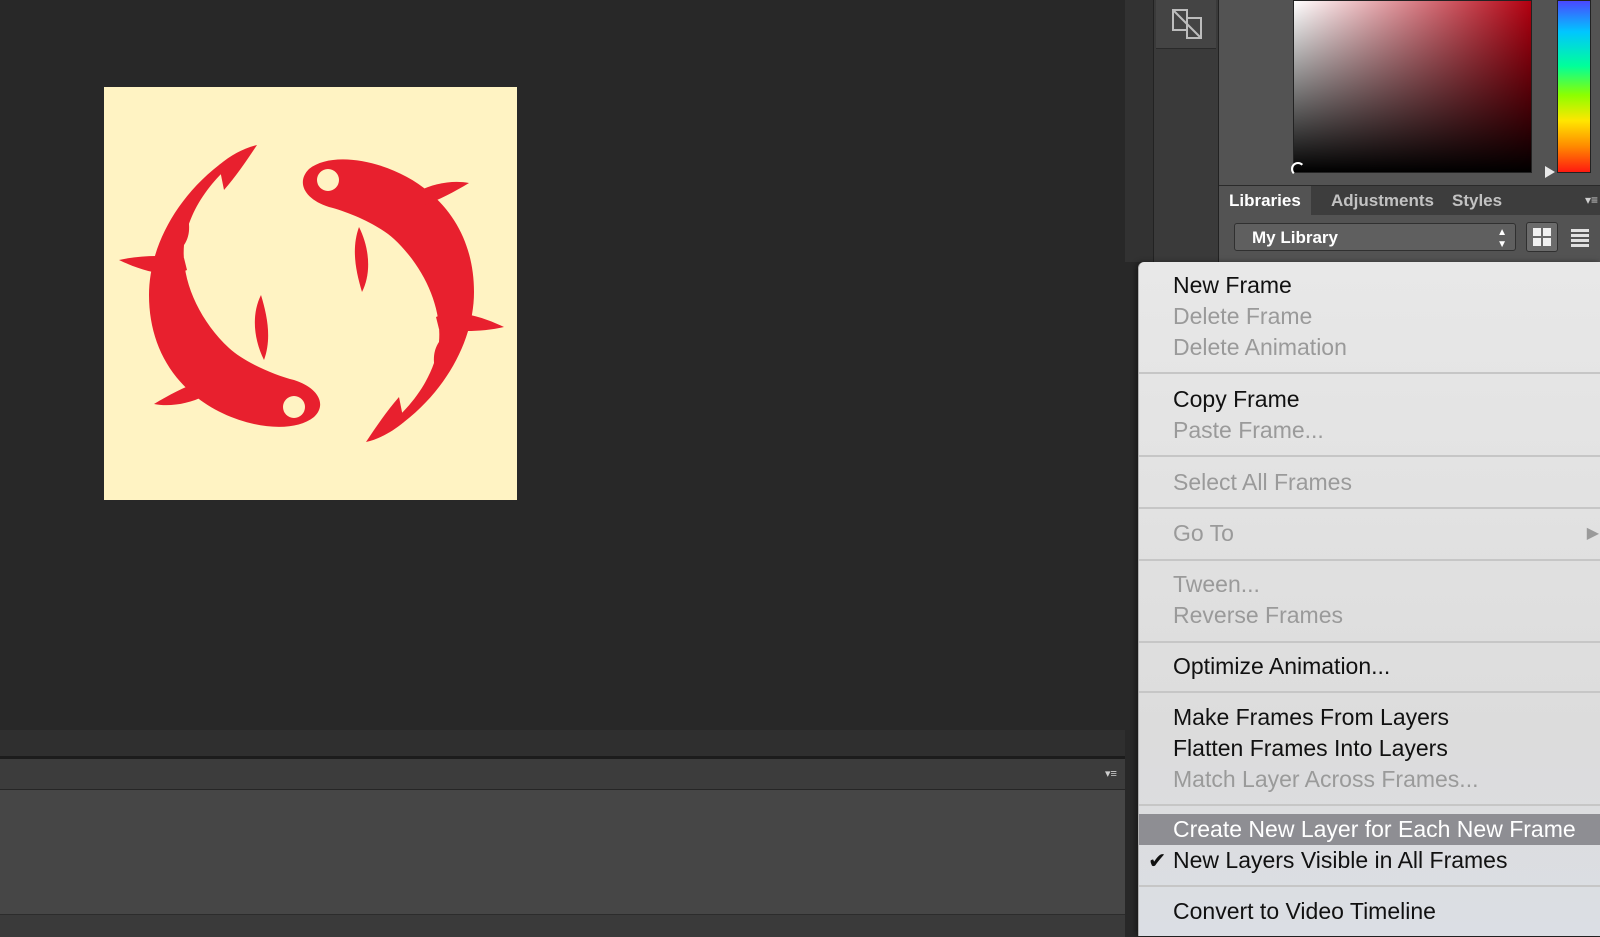 This screenshot has height=937, width=1600. Describe the element at coordinates (1340, 860) in the screenshot. I see `menu-item-new-layers-visible-label: New Layers Visible in All Frames` at that location.